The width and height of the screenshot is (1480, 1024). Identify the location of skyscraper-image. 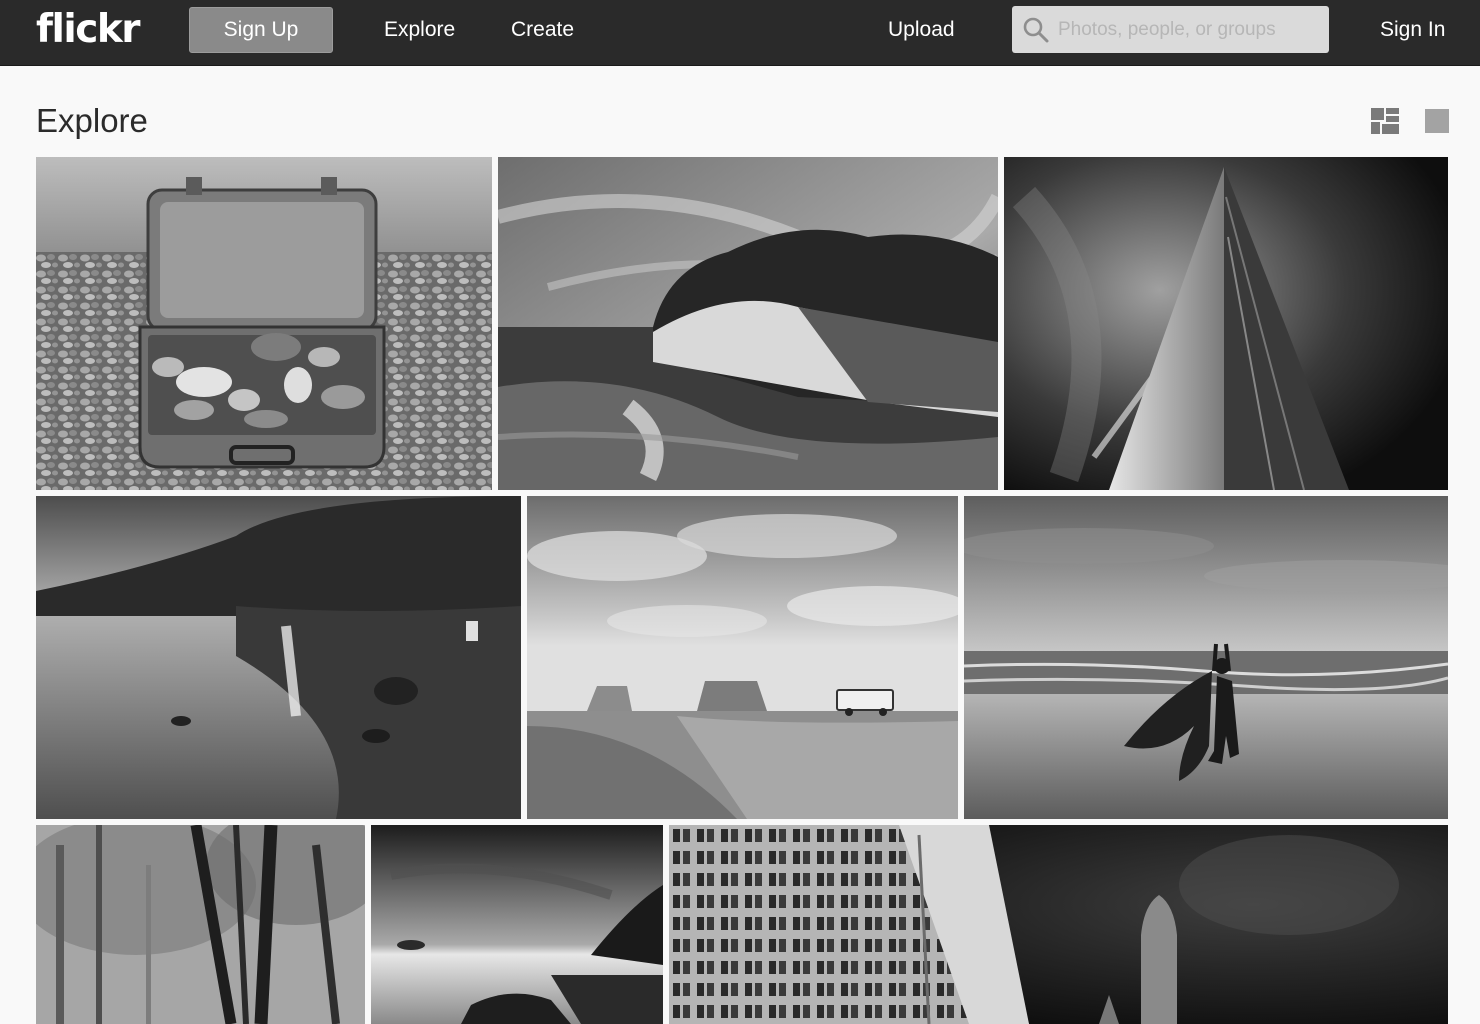
(1226, 323).